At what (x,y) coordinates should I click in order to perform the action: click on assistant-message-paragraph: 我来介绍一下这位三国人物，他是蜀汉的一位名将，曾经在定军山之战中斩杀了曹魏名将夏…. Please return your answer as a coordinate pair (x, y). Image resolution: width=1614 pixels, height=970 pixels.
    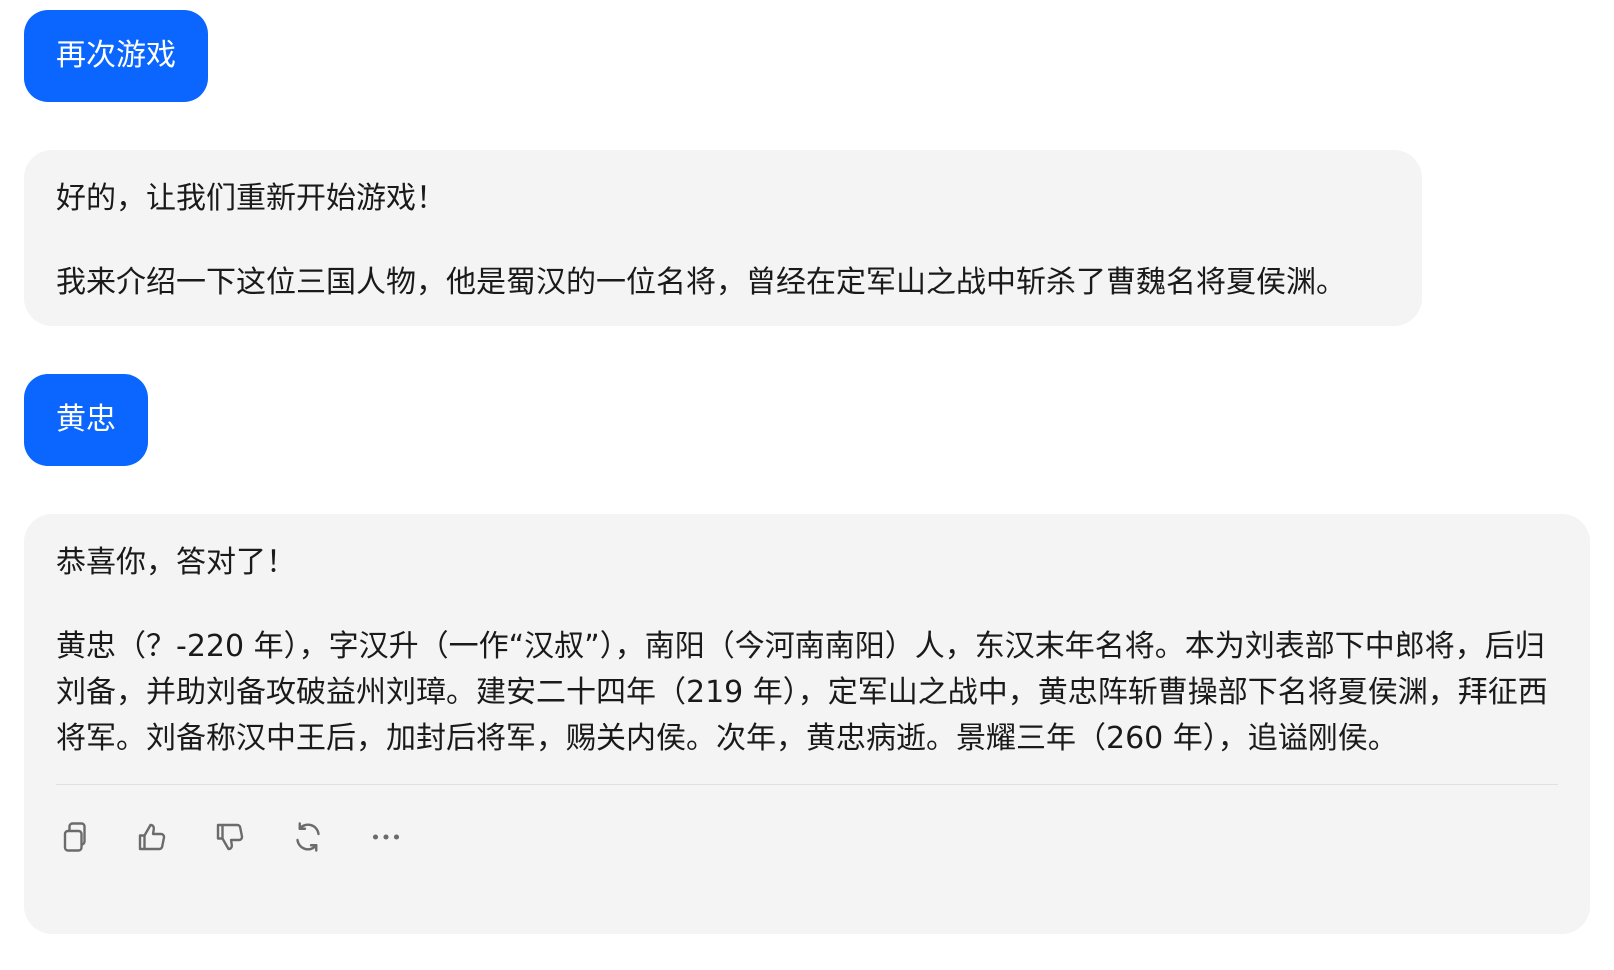
    Looking at the image, I should click on (701, 282).